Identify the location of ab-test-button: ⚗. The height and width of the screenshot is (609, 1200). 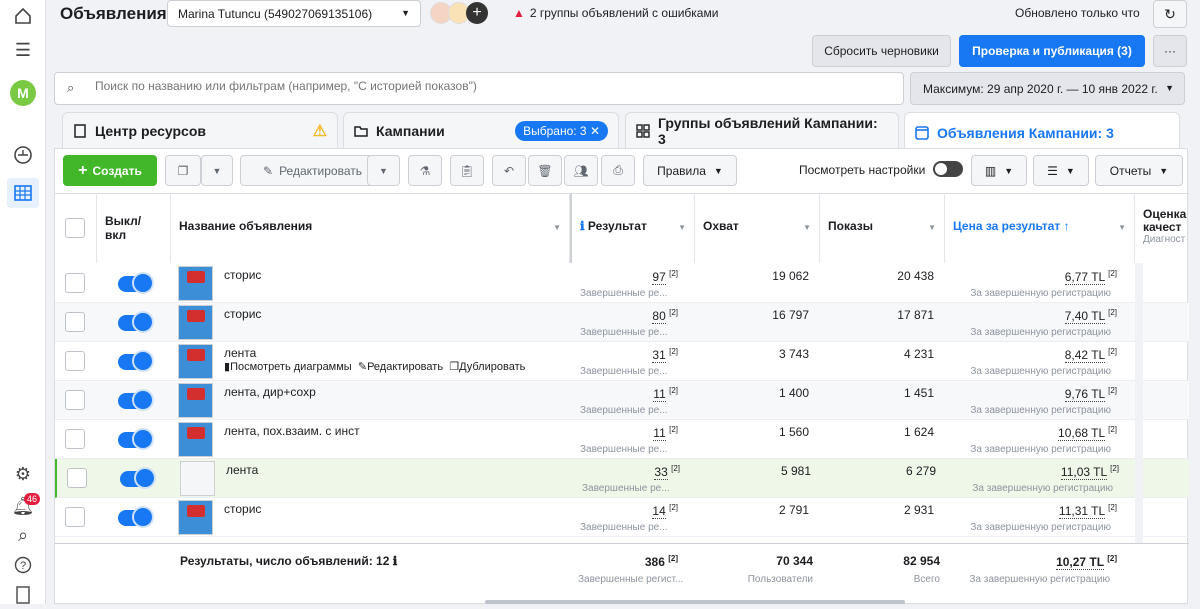
(425, 170).